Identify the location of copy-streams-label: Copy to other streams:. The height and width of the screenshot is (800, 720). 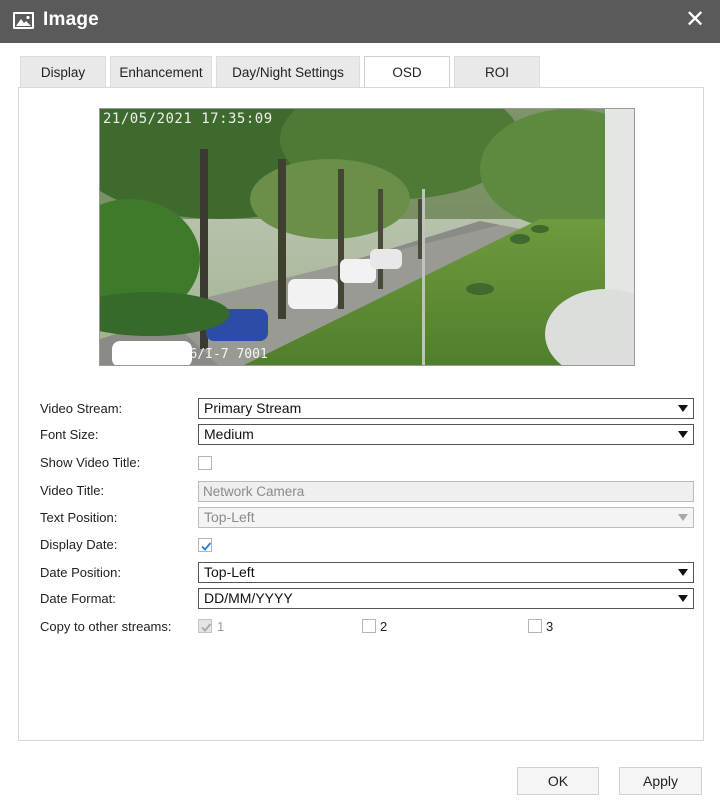
(106, 626).